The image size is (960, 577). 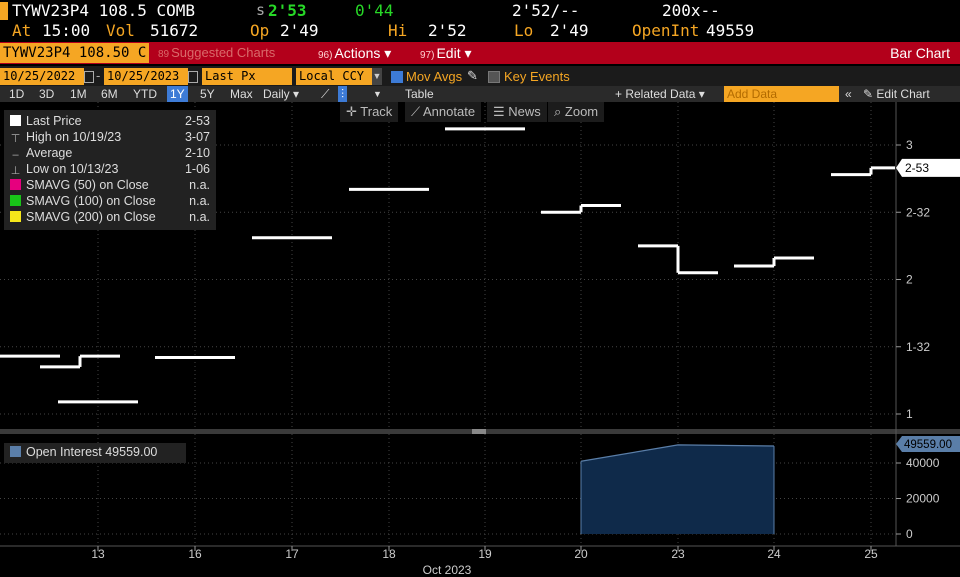 What do you see at coordinates (207, 94) in the screenshot?
I see `period-button-5y: 5Y` at bounding box center [207, 94].